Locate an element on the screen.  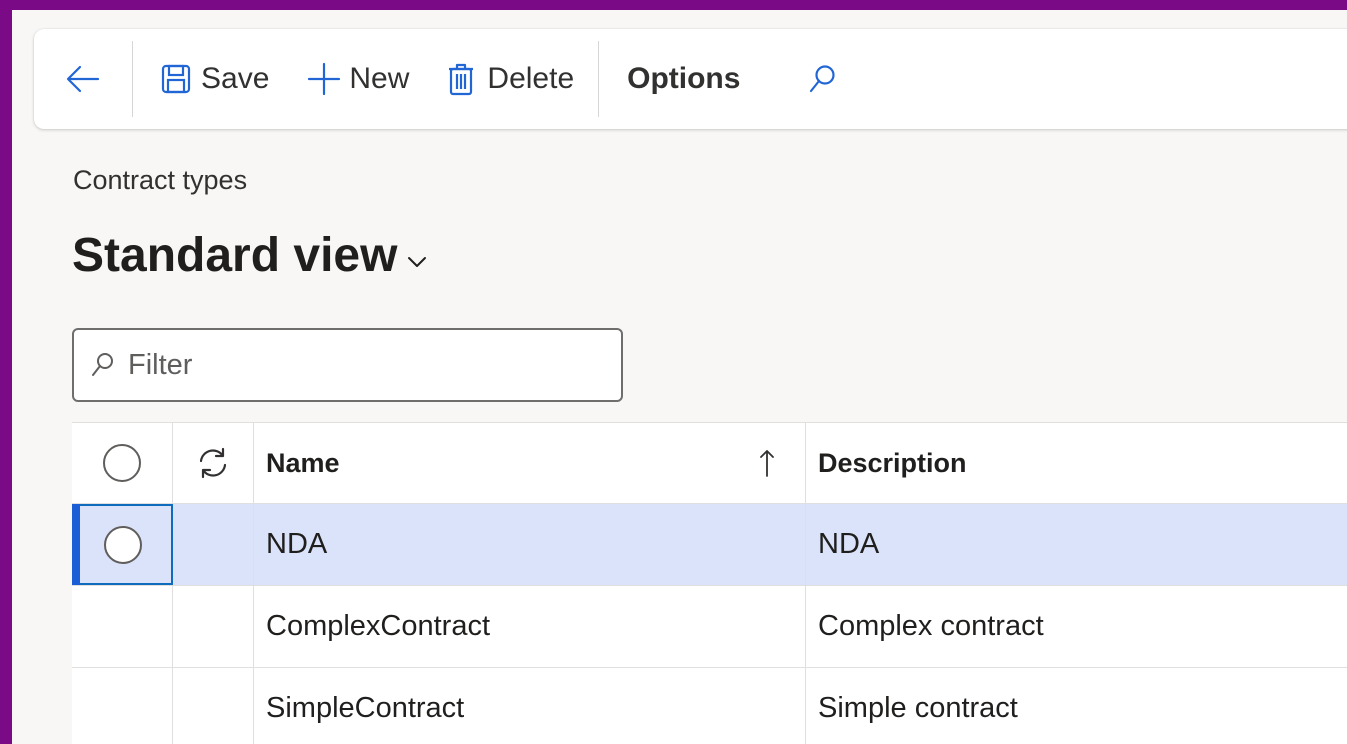
view-selector: Standard view is located at coordinates (249, 255).